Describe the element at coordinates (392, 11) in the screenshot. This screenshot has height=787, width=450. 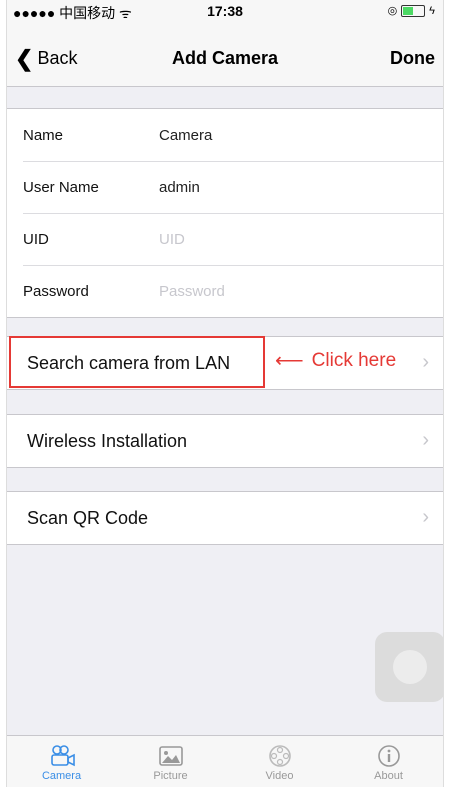
I see `alarm-icon: ◎` at that location.